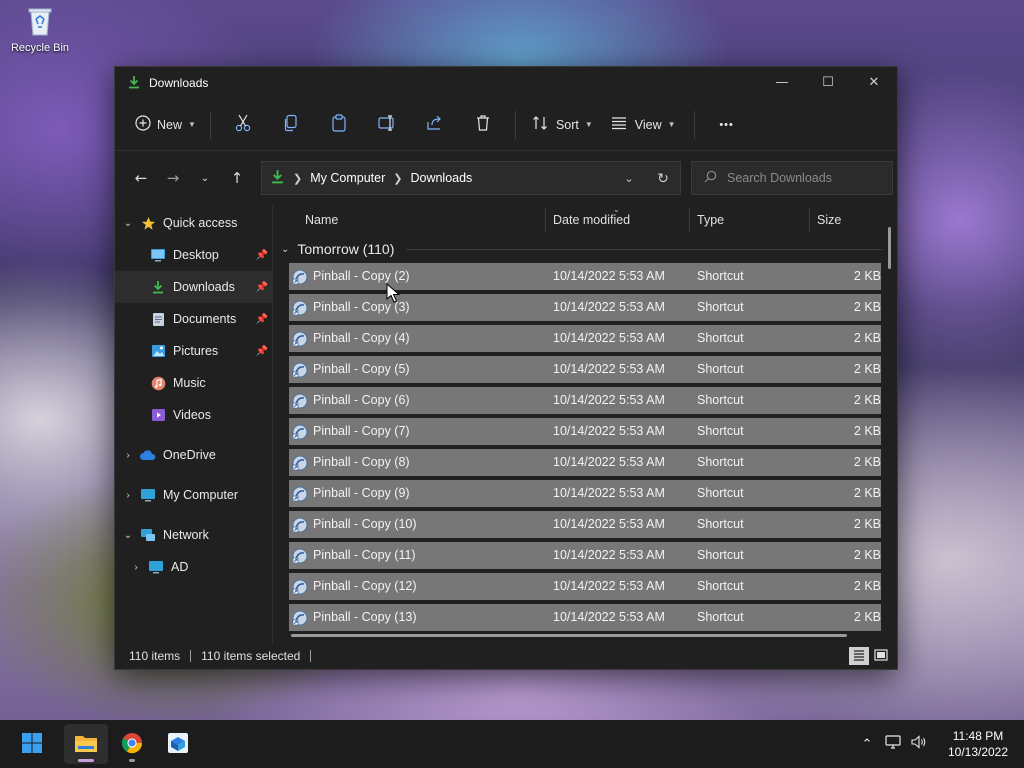  What do you see at coordinates (321, 220) in the screenshot?
I see `column-header-name: Name` at bounding box center [321, 220].